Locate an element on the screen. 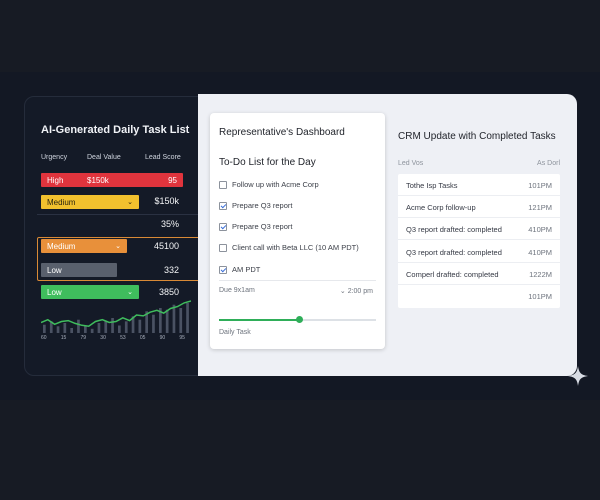 The image size is (600, 500). tick-label: 30 is located at coordinates (103, 338).